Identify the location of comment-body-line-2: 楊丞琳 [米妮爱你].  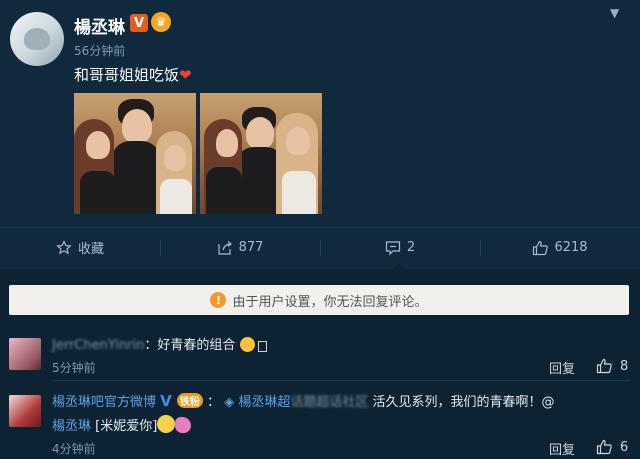
(122, 424).